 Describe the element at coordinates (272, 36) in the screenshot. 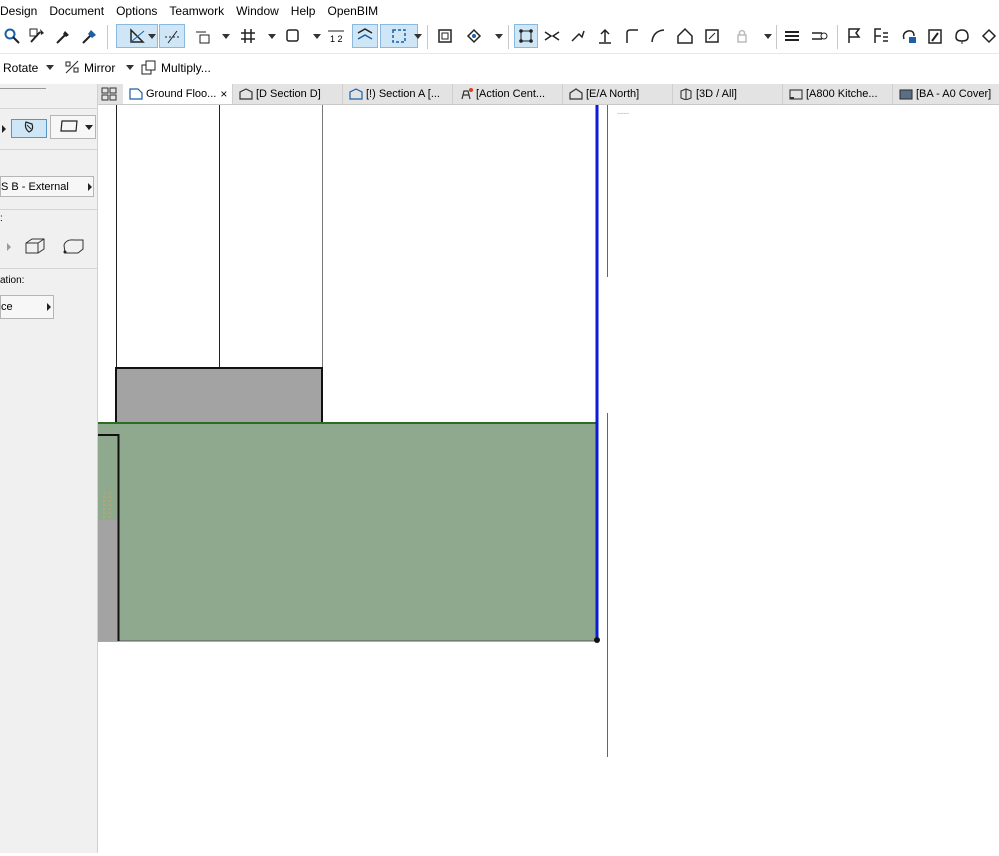

I see `grid-dropdown-icon` at that location.